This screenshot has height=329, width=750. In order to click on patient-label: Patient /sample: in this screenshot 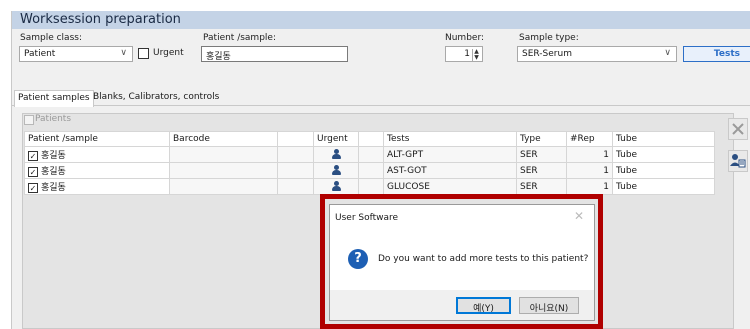, I will do `click(239, 38)`.